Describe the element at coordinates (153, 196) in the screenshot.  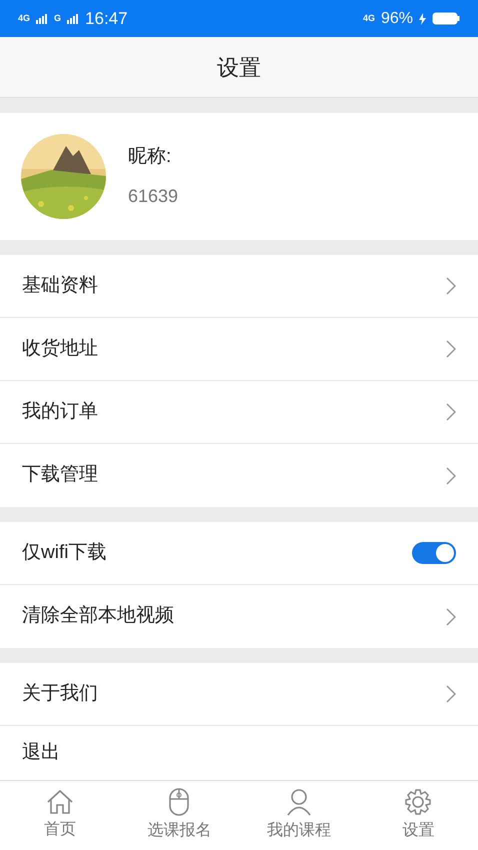
I see `user-id: 61639` at that location.